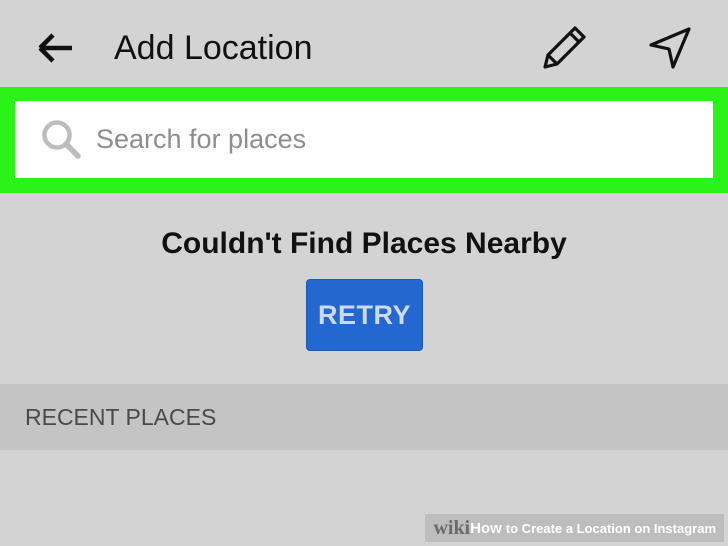  I want to click on page-title: Add Location, so click(213, 48).